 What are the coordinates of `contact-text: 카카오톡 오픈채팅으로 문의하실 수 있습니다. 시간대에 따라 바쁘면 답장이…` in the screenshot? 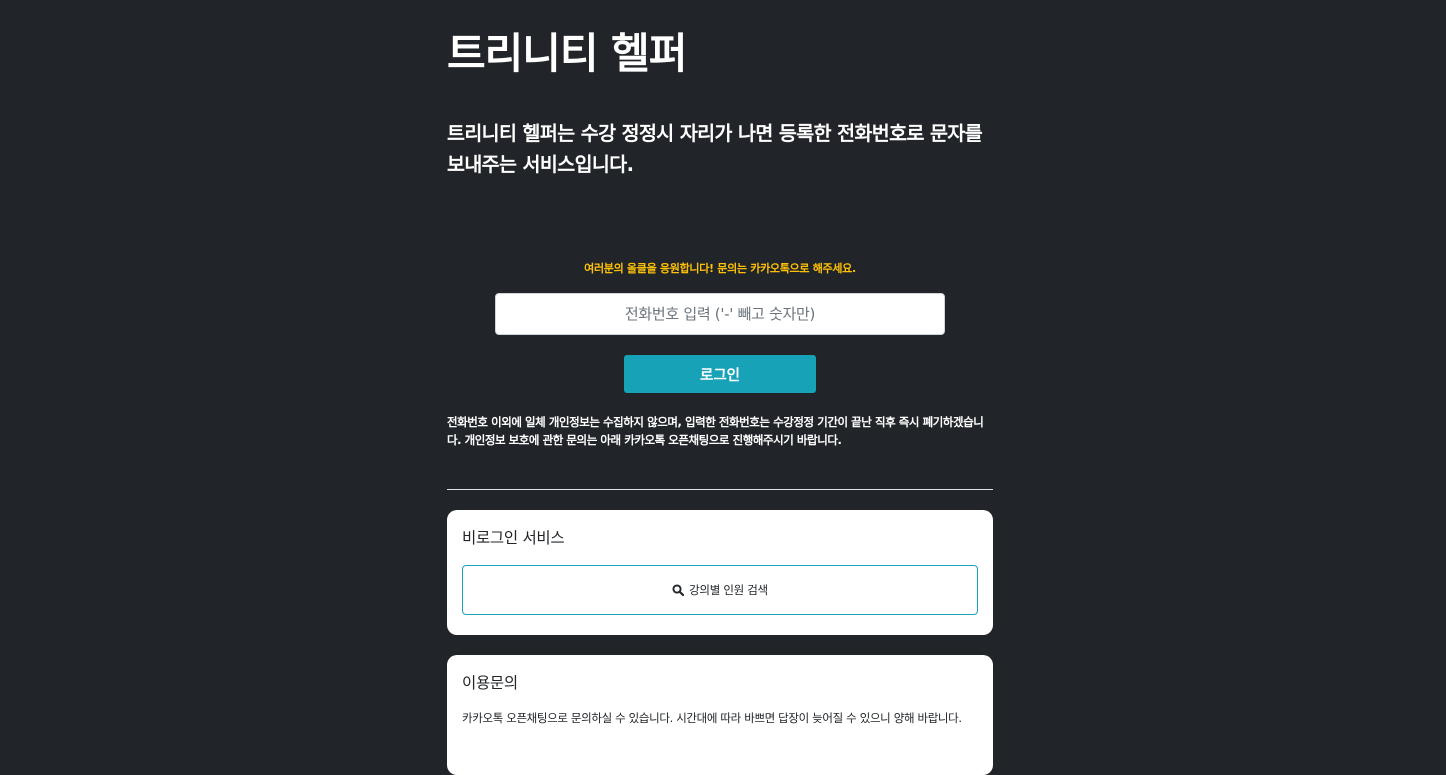 It's located at (712, 718).